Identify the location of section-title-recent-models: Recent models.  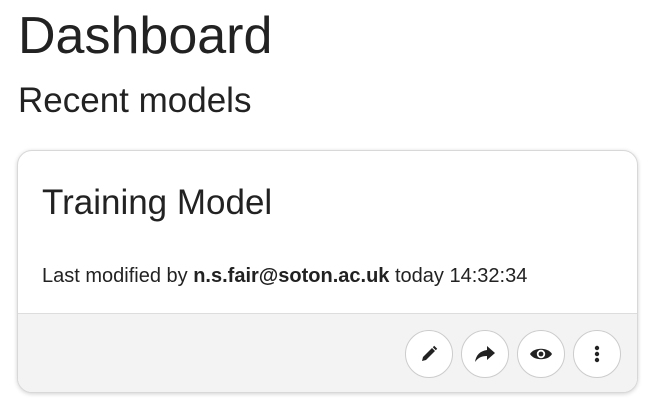
(135, 100).